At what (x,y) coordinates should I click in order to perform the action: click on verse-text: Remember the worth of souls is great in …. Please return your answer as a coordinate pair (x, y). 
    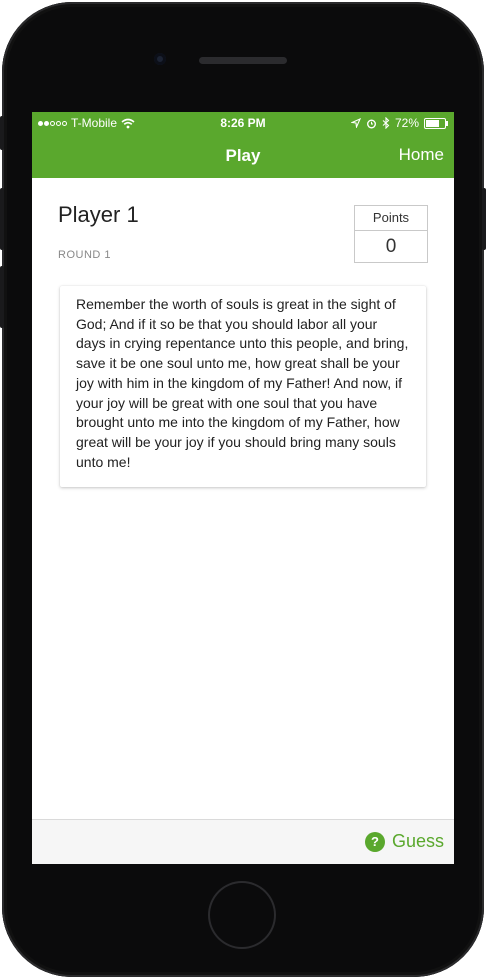
    Looking at the image, I should click on (242, 383).